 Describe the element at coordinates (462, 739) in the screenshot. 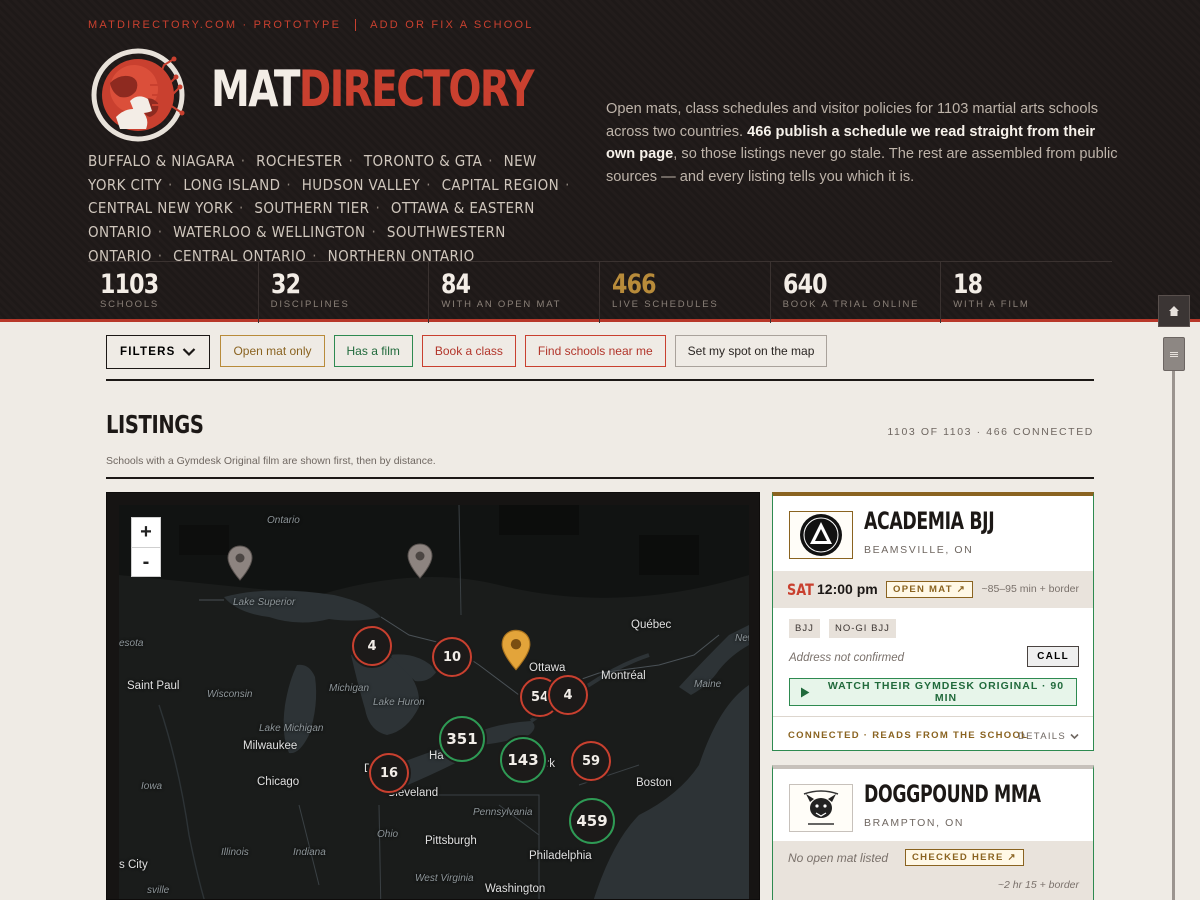

I see `map-cluster: 351` at that location.